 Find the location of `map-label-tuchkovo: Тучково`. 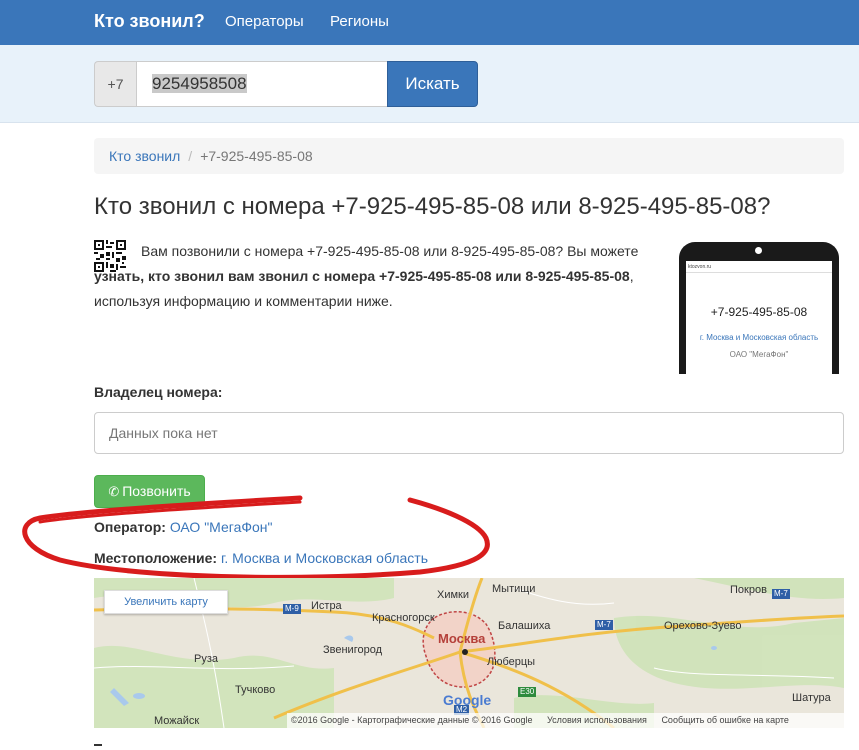

map-label-tuchkovo: Тучково is located at coordinates (255, 690).